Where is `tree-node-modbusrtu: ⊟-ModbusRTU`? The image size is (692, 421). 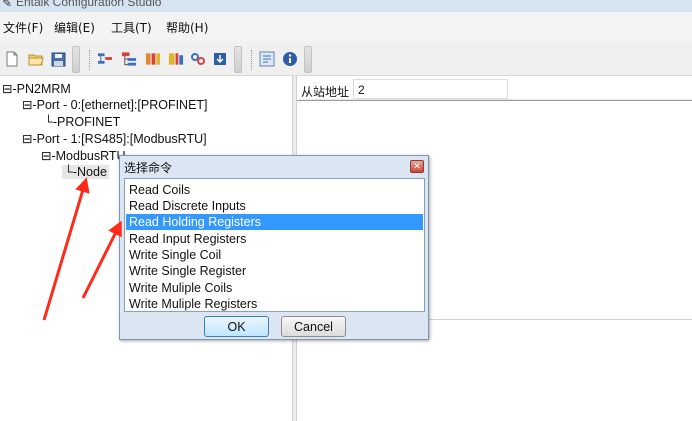 tree-node-modbusrtu: ⊟-ModbusRTU is located at coordinates (83, 156).